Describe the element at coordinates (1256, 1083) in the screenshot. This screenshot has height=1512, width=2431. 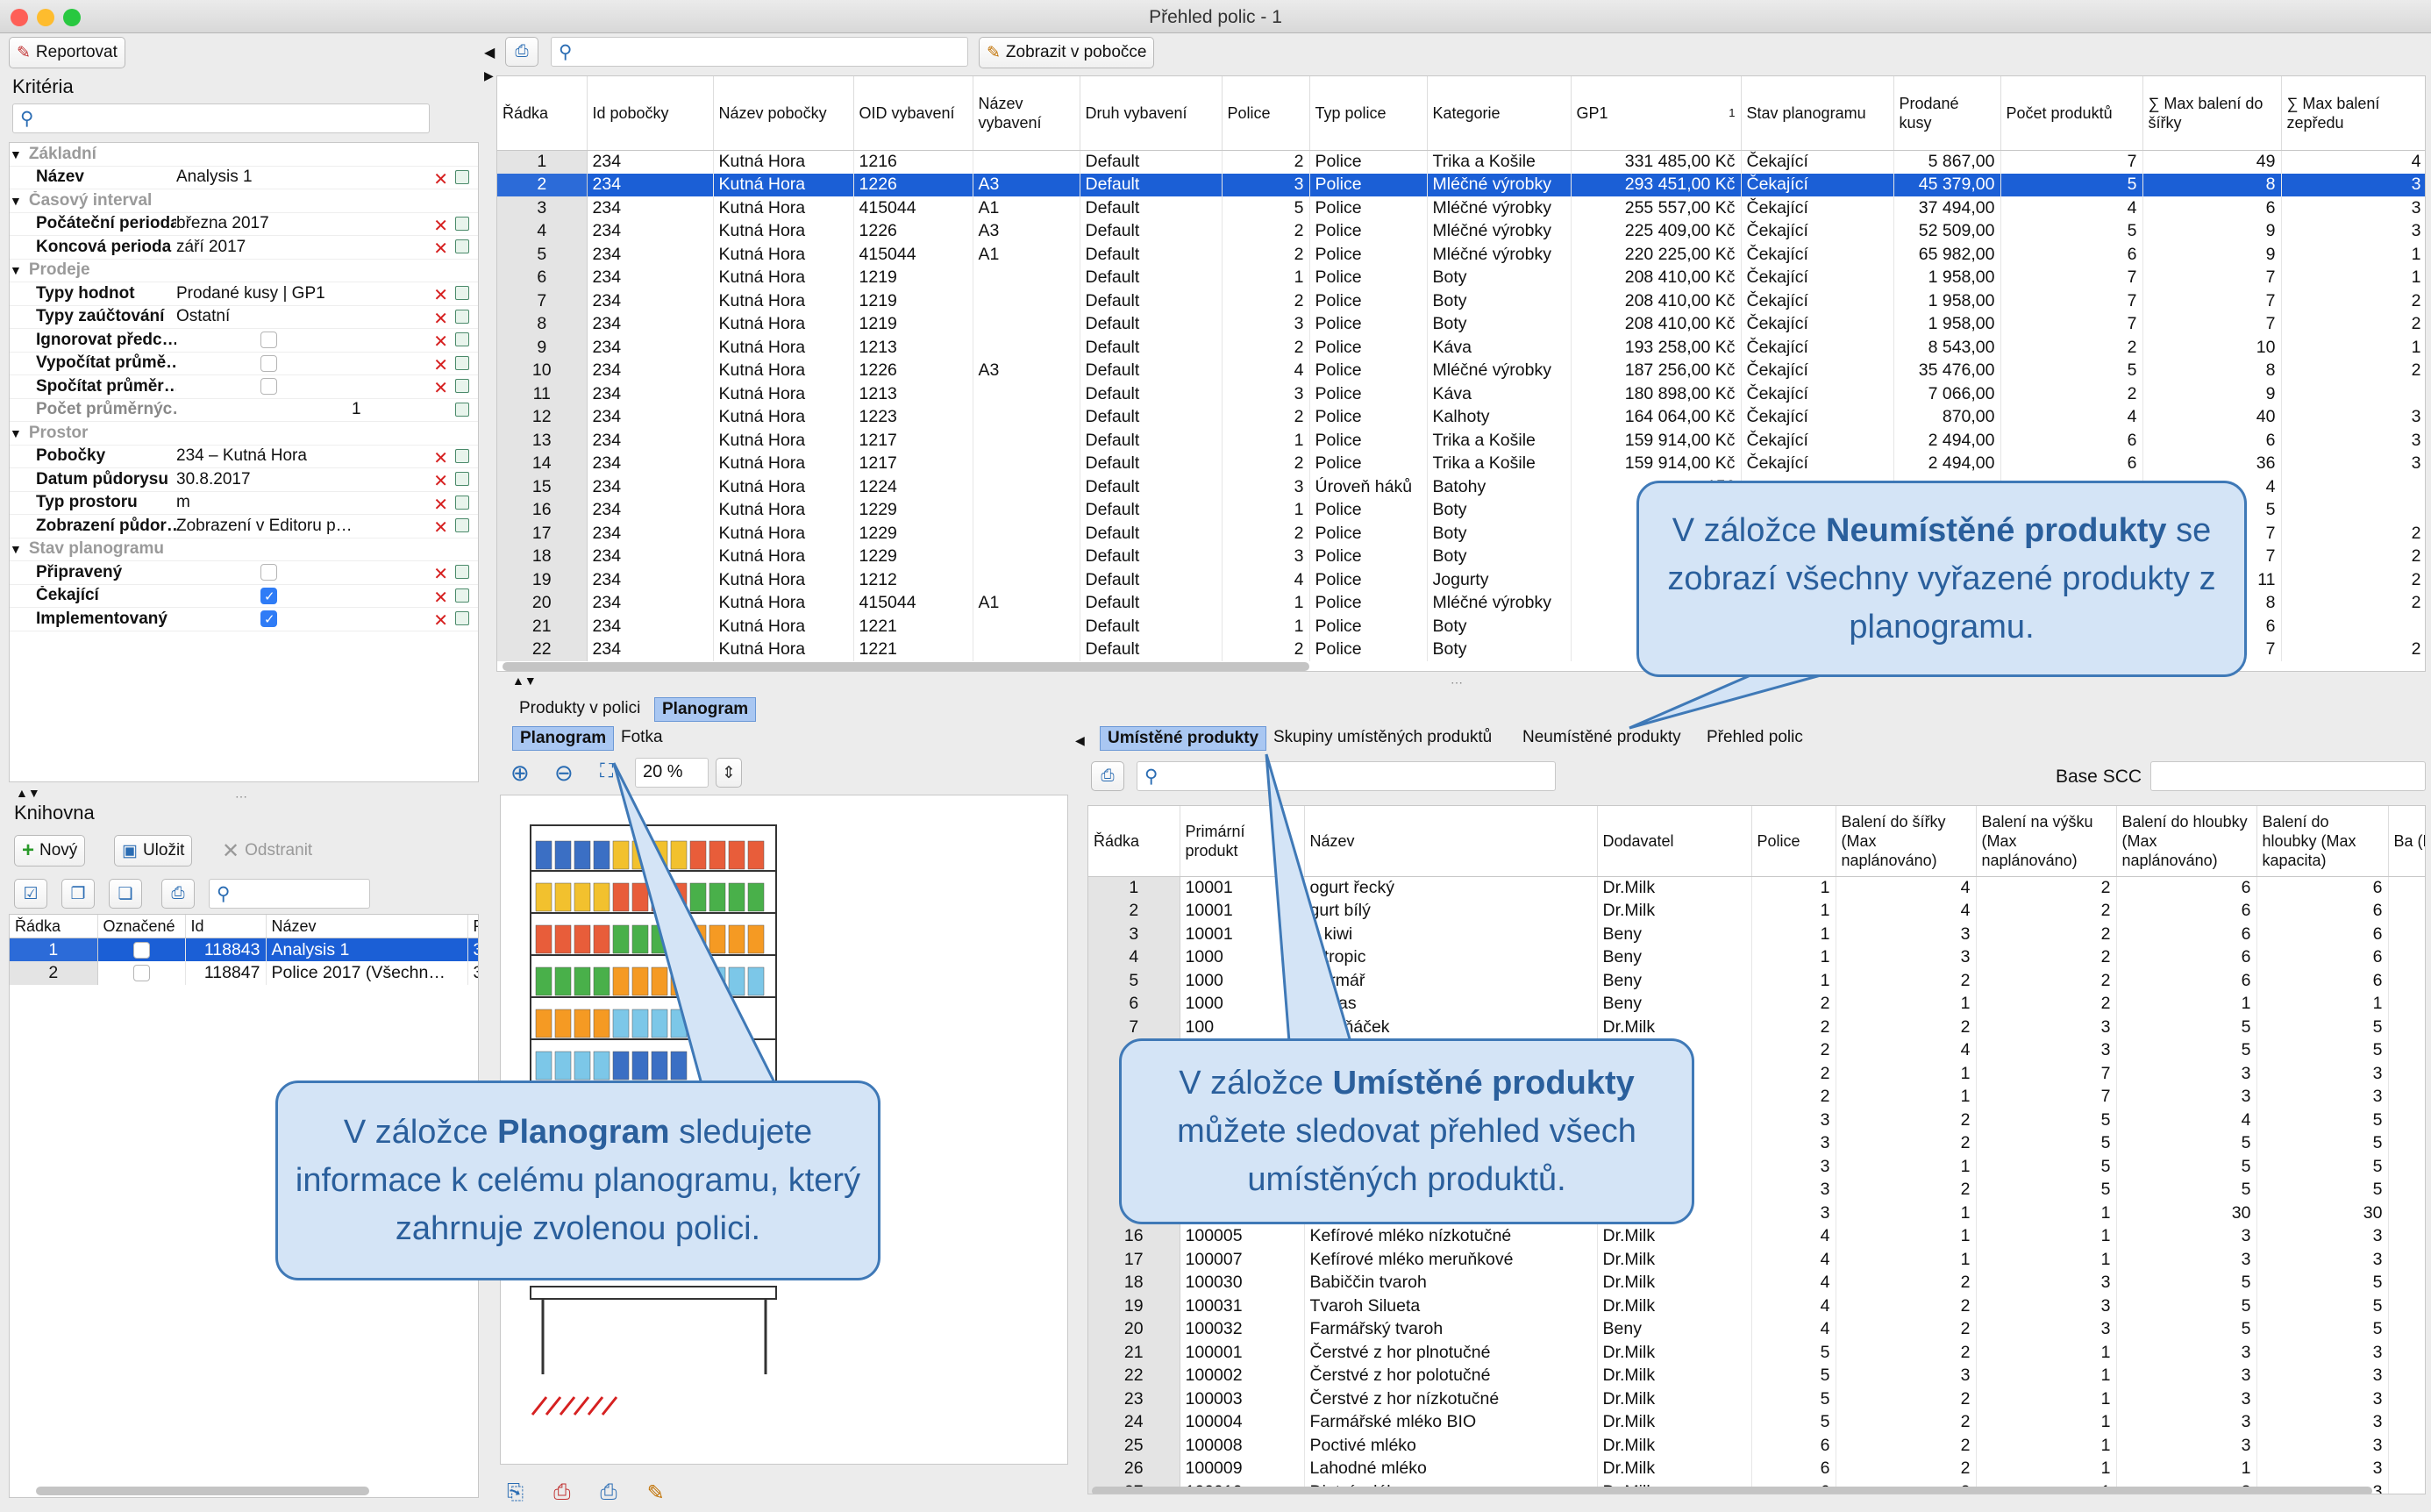
I see `callout-placed-pre: V záložce` at that location.